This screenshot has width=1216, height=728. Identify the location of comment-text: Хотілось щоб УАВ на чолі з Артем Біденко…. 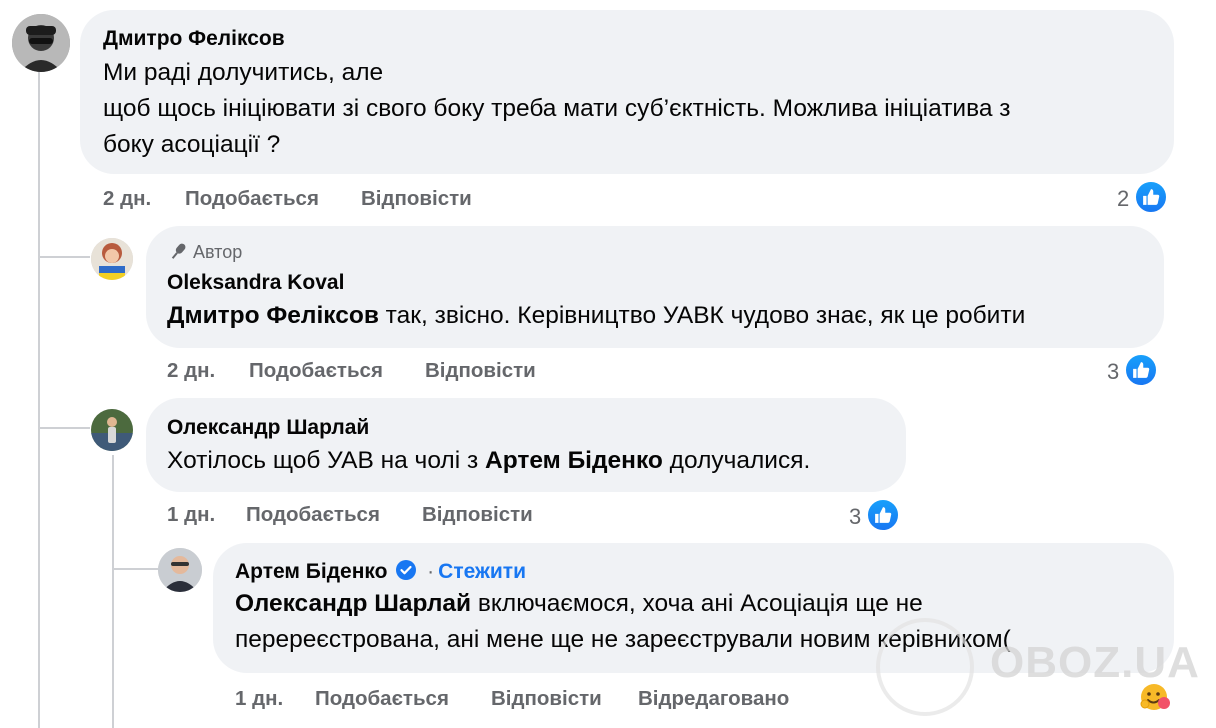
(488, 461).